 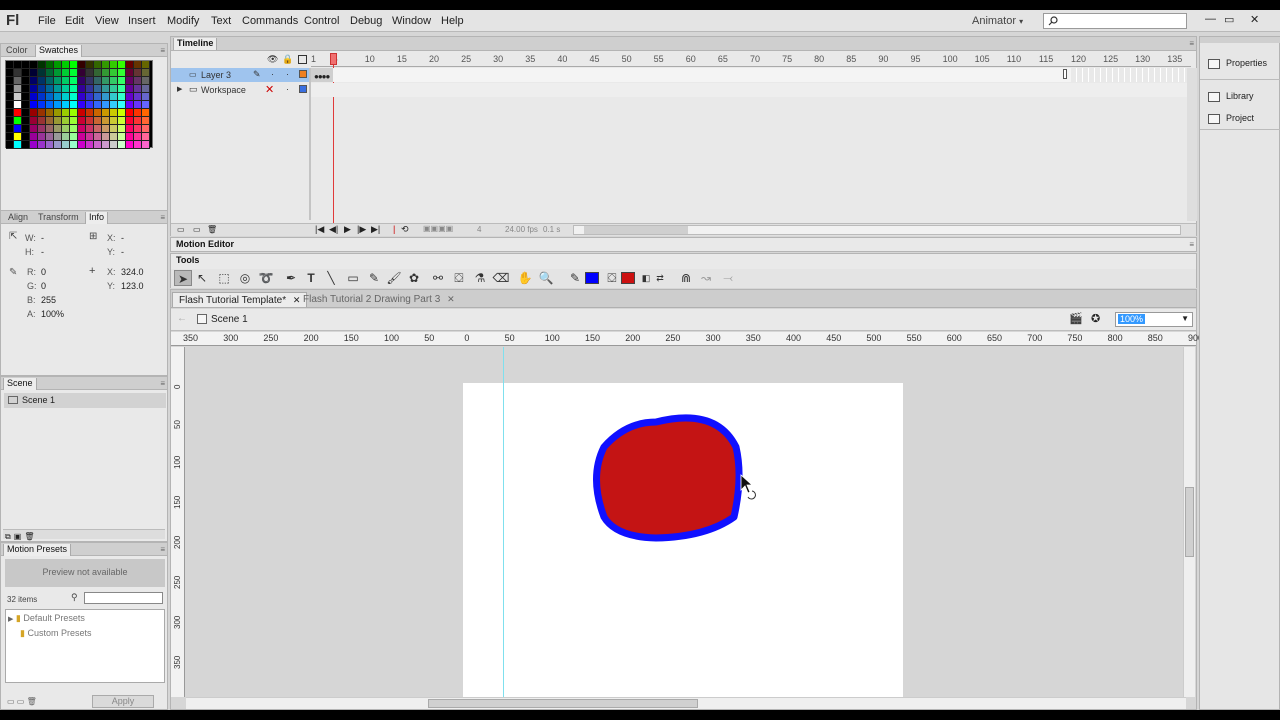 I want to click on stroke-color-swatch, so click(x=592, y=278).